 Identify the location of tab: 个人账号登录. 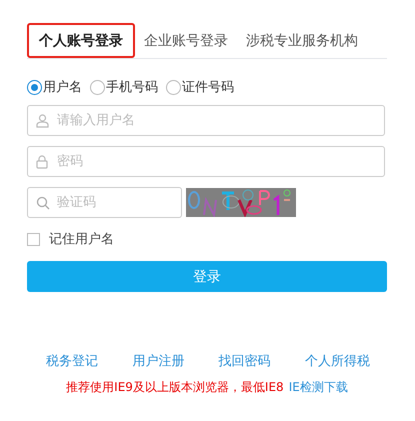
(81, 40).